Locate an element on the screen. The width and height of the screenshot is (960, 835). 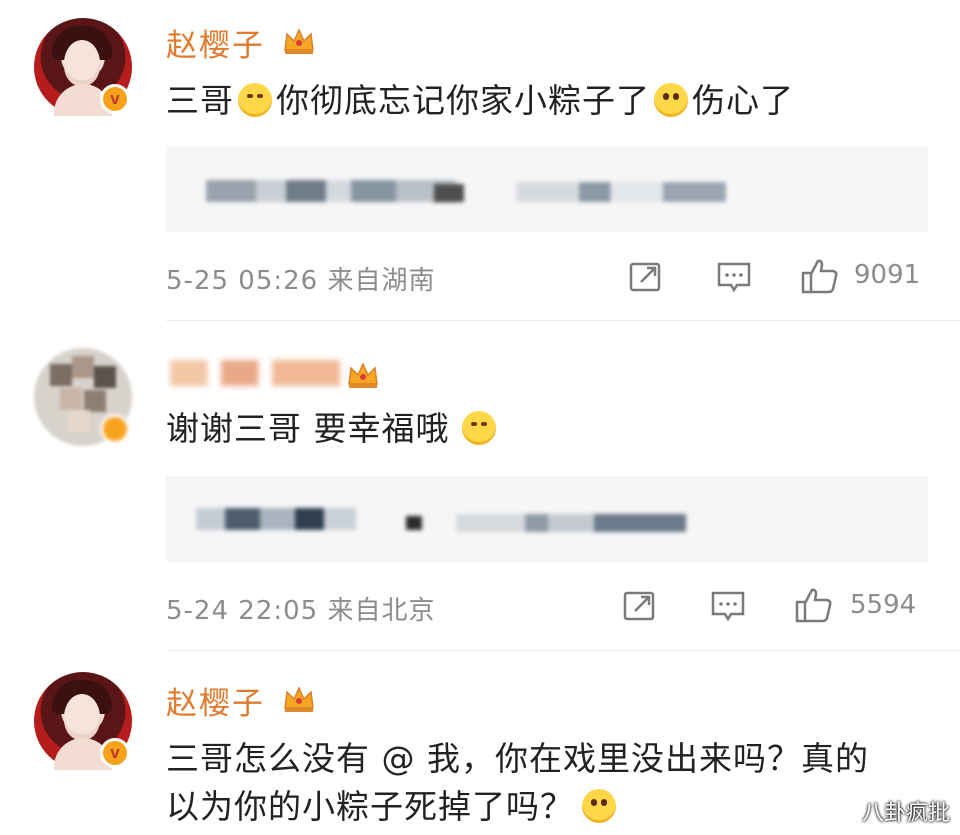
comment-text-part: 三哥 is located at coordinates (200, 100).